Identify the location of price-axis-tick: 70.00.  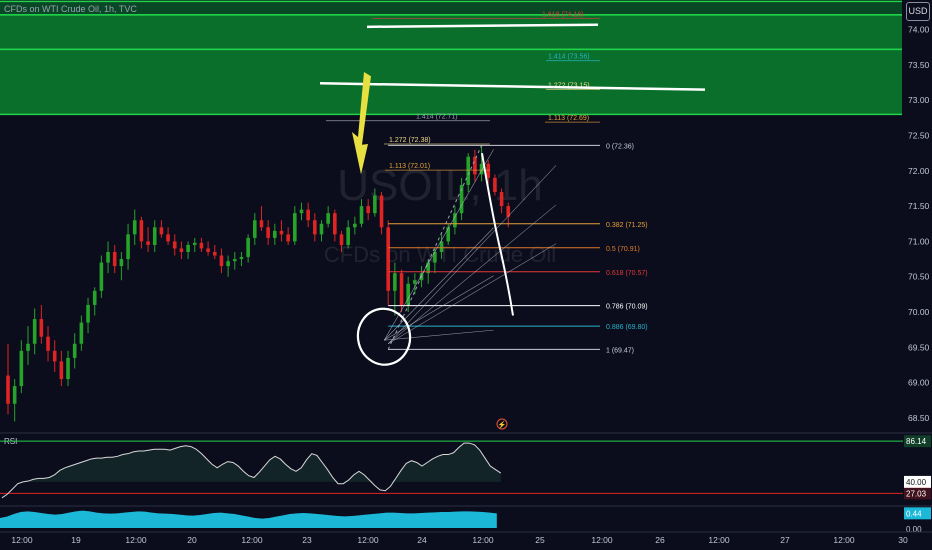
(919, 312).